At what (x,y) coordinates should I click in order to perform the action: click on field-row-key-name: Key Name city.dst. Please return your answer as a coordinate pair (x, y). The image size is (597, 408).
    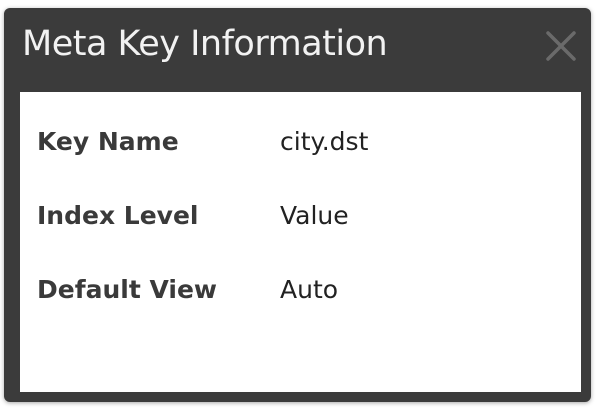
    Looking at the image, I should click on (202, 141).